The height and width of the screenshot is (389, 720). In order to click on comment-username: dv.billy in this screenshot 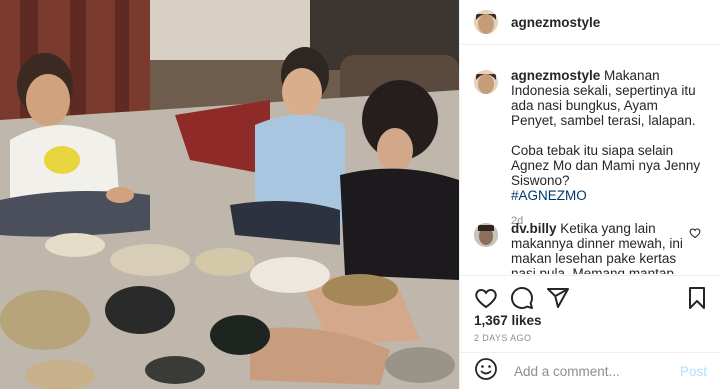, I will do `click(534, 228)`.